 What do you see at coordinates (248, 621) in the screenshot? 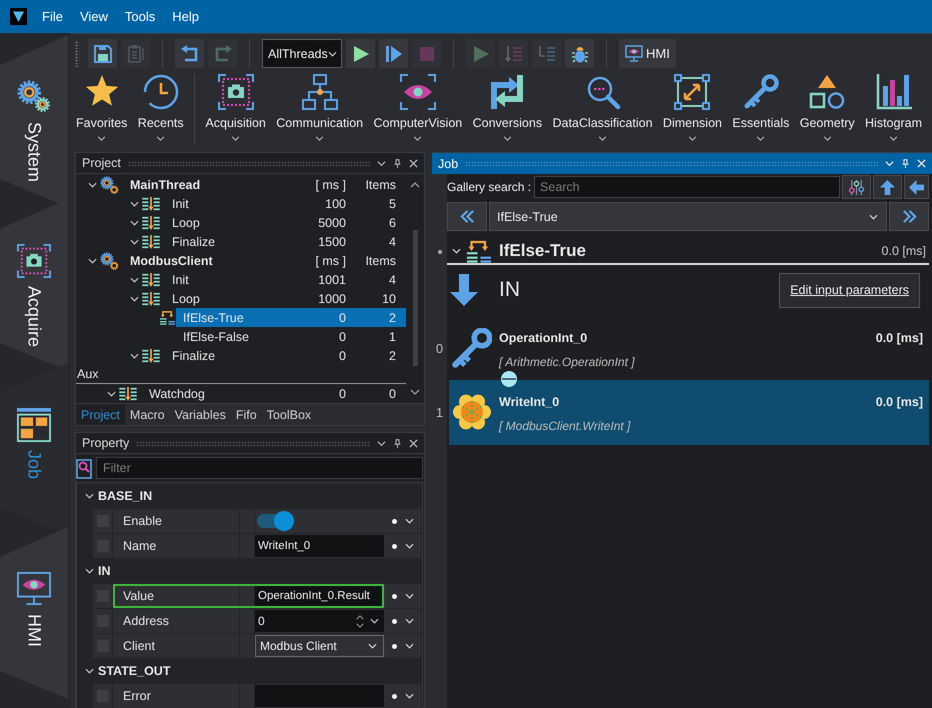
I see `property-entry: Address 0` at bounding box center [248, 621].